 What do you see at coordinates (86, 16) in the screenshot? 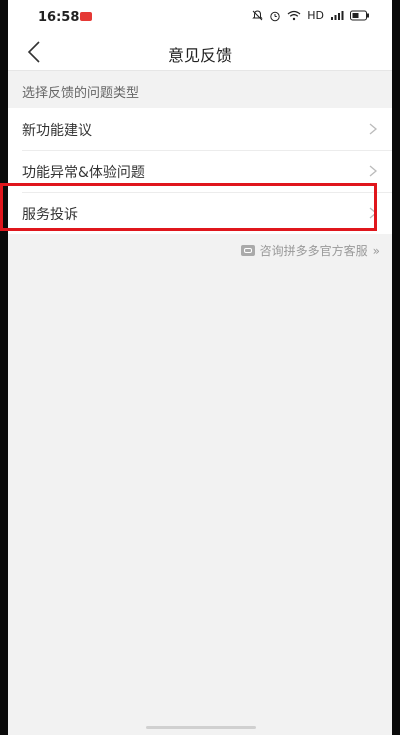
I see `notification-icon` at bounding box center [86, 16].